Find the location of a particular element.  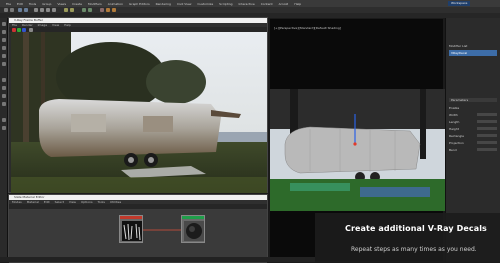

workspace-selector: Workspace is located at coordinates (459, 3).